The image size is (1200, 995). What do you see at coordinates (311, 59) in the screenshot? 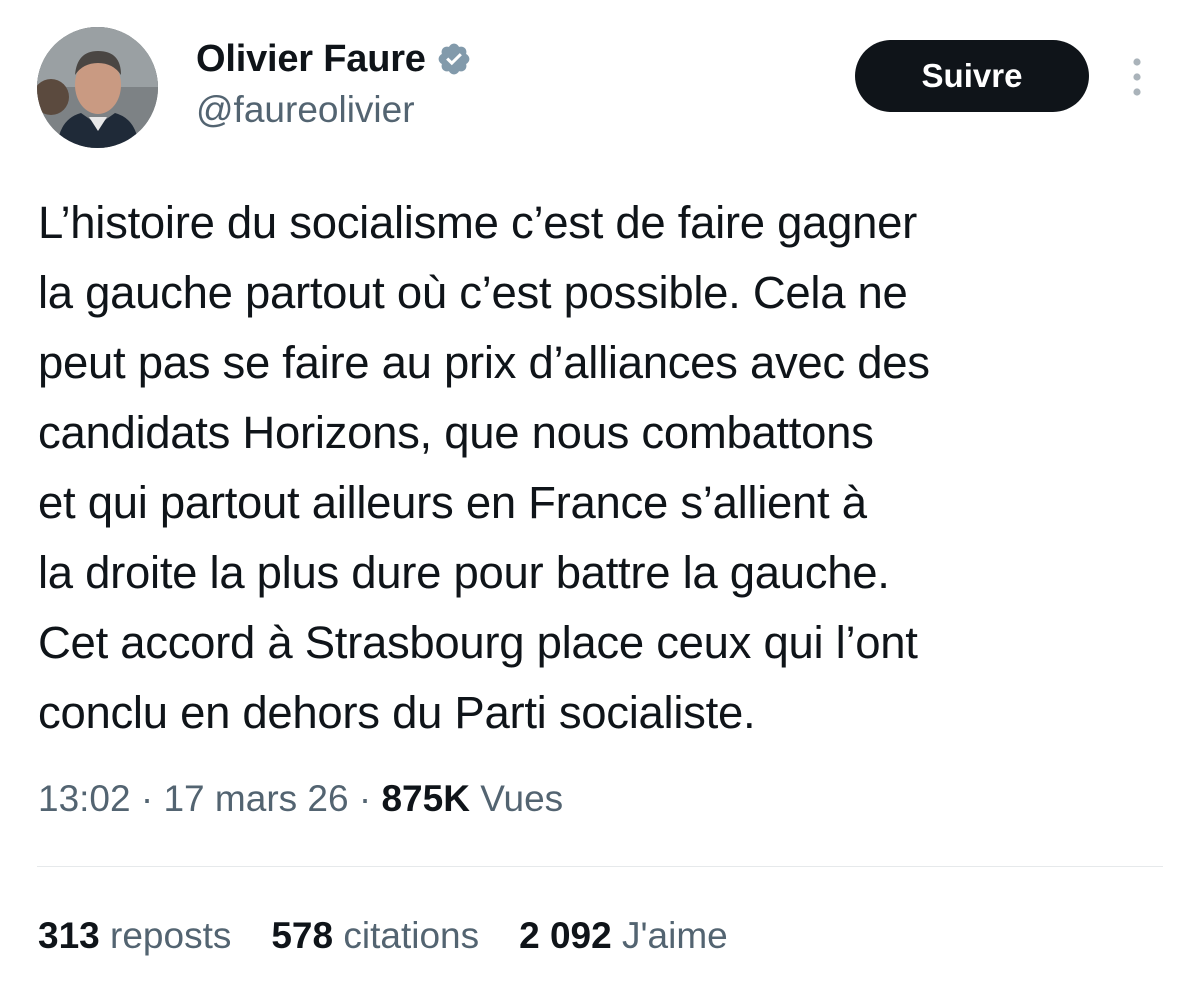
I see `display-name: Olivier Faure` at bounding box center [311, 59].